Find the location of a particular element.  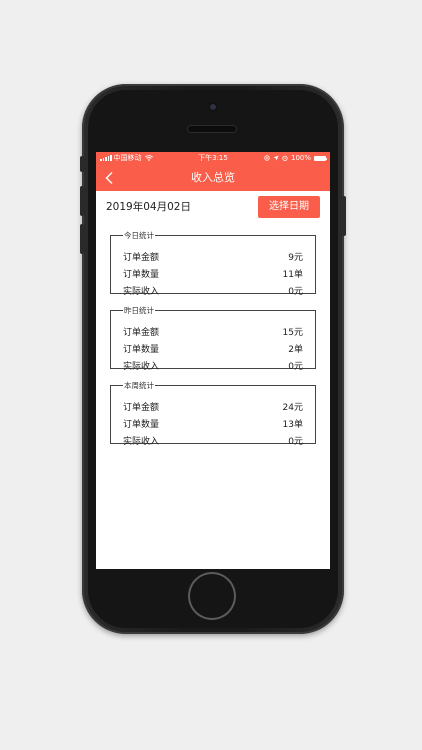

select-date-button: 选择日期 is located at coordinates (289, 207).